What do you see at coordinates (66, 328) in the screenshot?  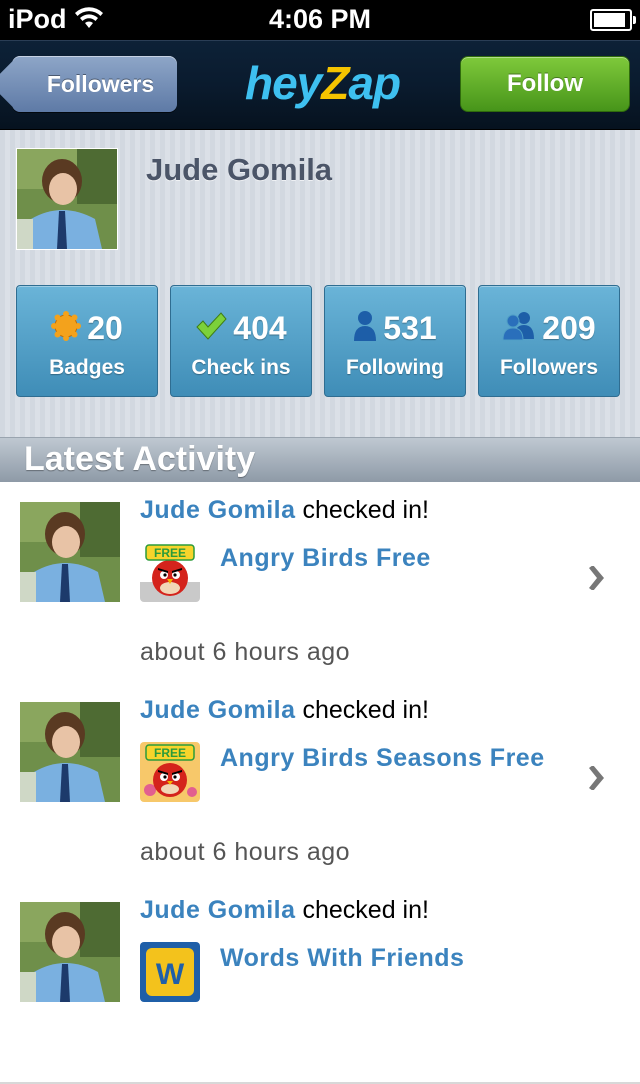 I see `badge-icon` at bounding box center [66, 328].